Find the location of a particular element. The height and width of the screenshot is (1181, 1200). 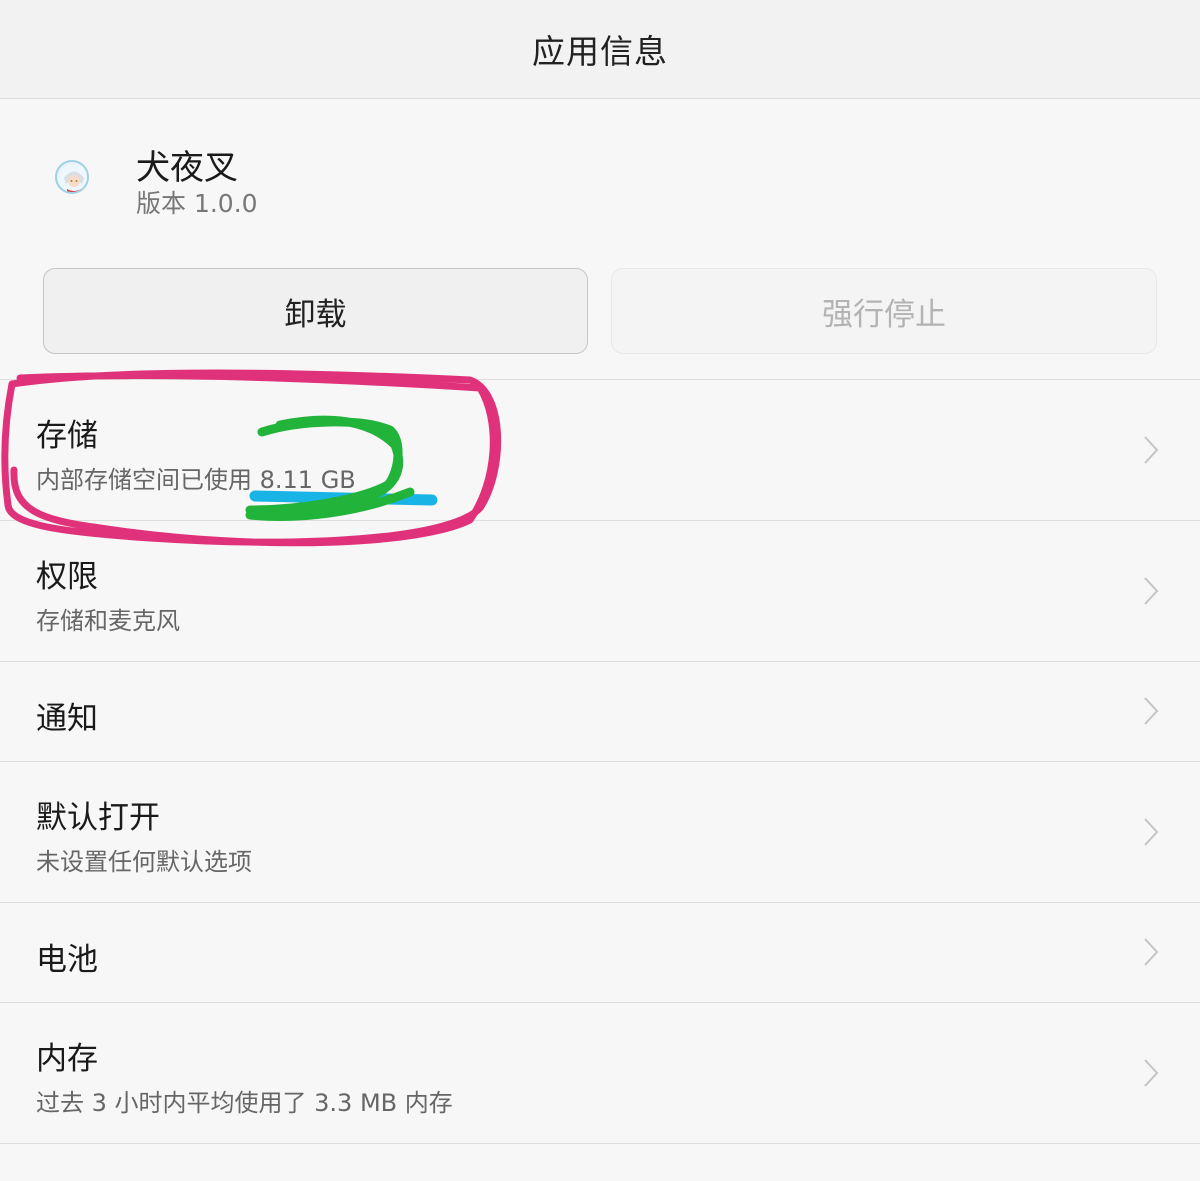

storage-usage-text: 内部存储空间已使用 8.11 GB is located at coordinates (196, 480).